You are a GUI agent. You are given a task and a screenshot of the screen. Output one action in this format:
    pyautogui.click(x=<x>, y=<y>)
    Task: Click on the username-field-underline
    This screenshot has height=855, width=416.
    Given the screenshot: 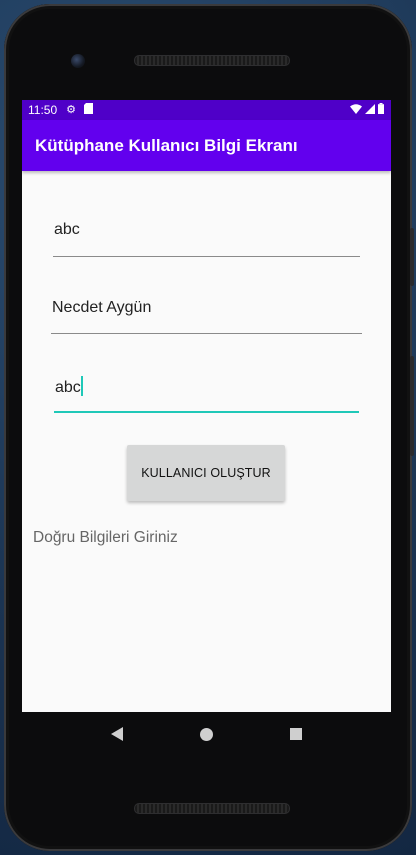 What is the action you would take?
    pyautogui.click(x=206, y=256)
    